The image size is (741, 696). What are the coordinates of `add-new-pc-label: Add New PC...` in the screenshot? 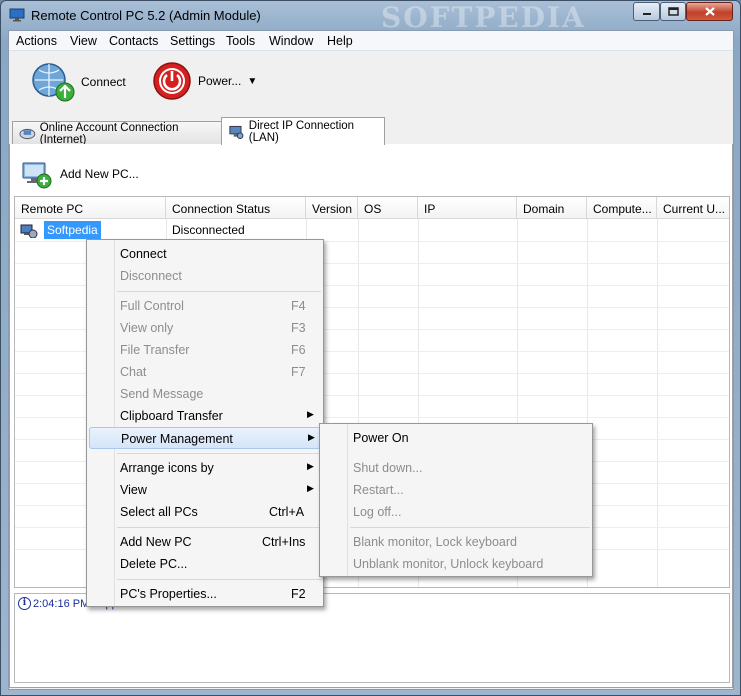 It's located at (99, 174).